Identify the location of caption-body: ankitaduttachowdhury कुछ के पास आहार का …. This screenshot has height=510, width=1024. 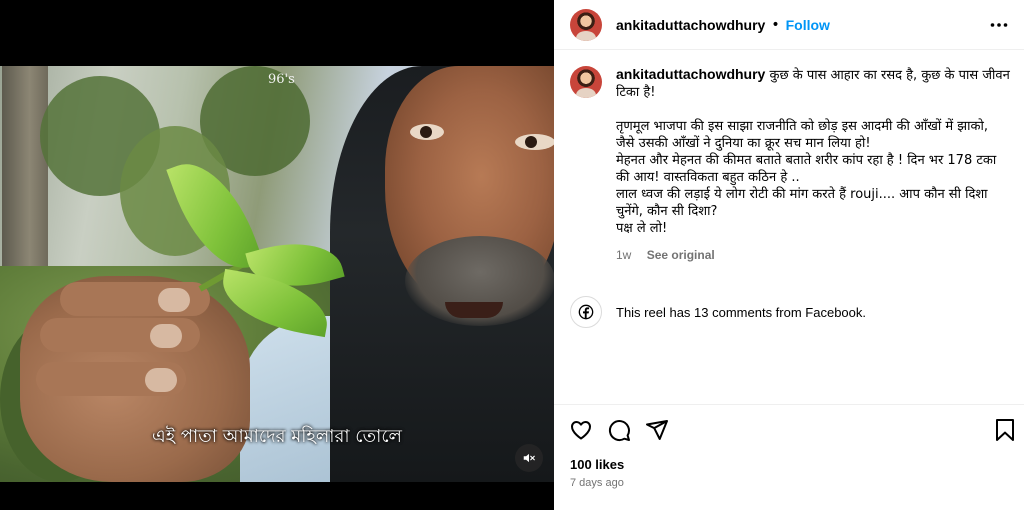
(813, 165).